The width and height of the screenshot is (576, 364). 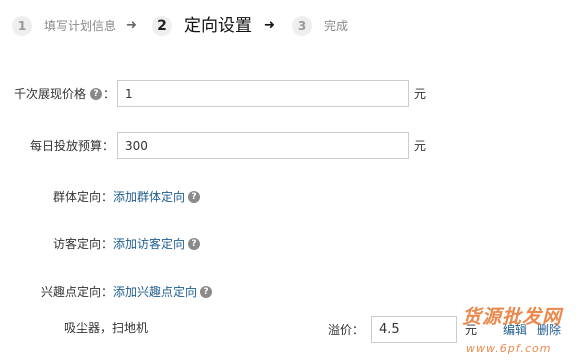 I want to click on watermark-url: www.6pf.com, so click(x=509, y=348).